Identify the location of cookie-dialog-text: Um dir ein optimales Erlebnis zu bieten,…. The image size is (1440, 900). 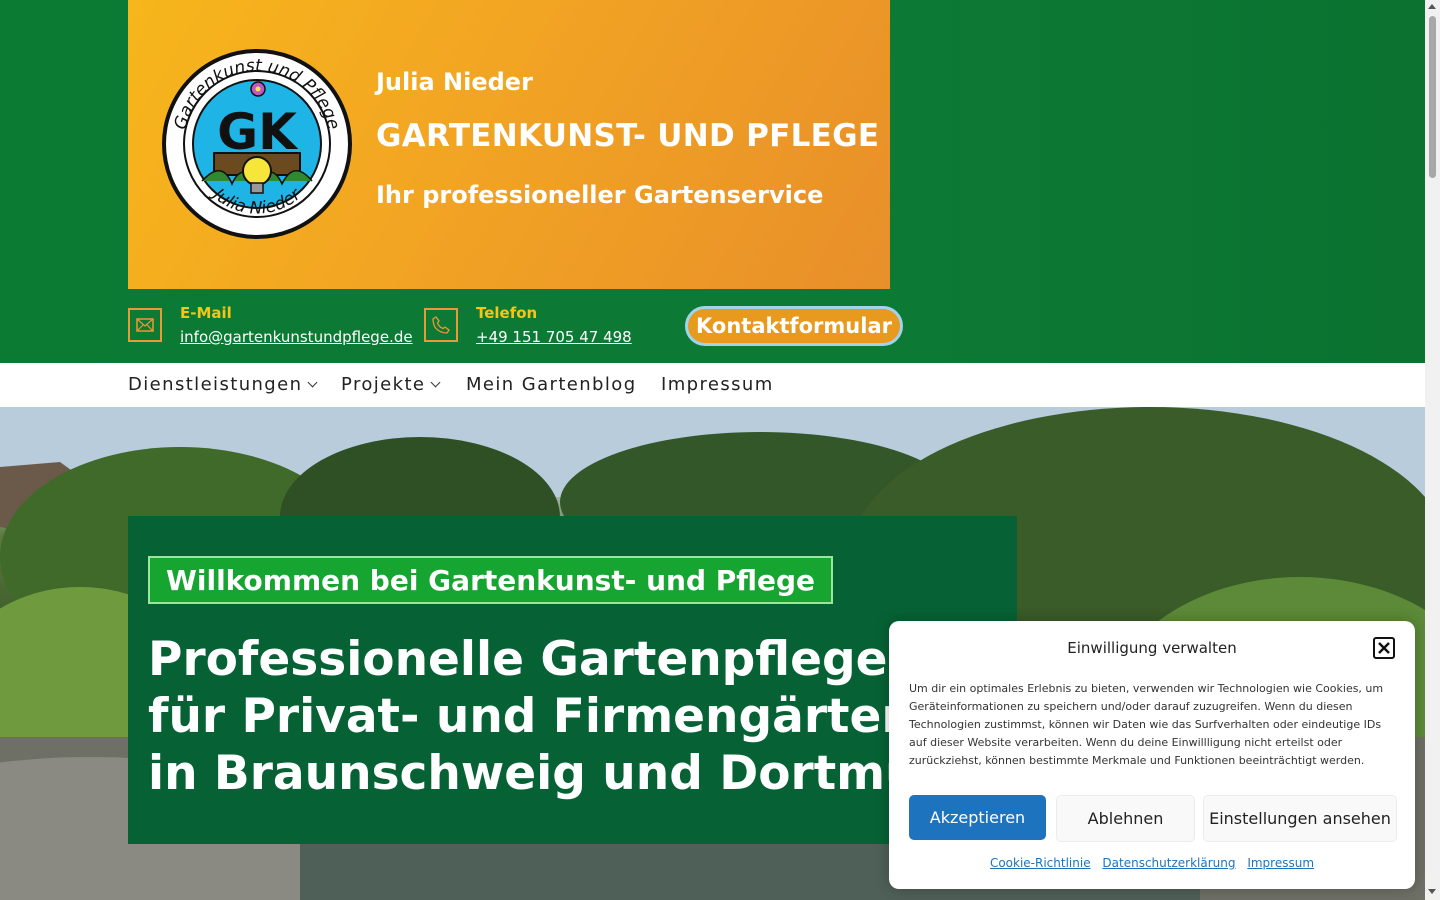
(1146, 724).